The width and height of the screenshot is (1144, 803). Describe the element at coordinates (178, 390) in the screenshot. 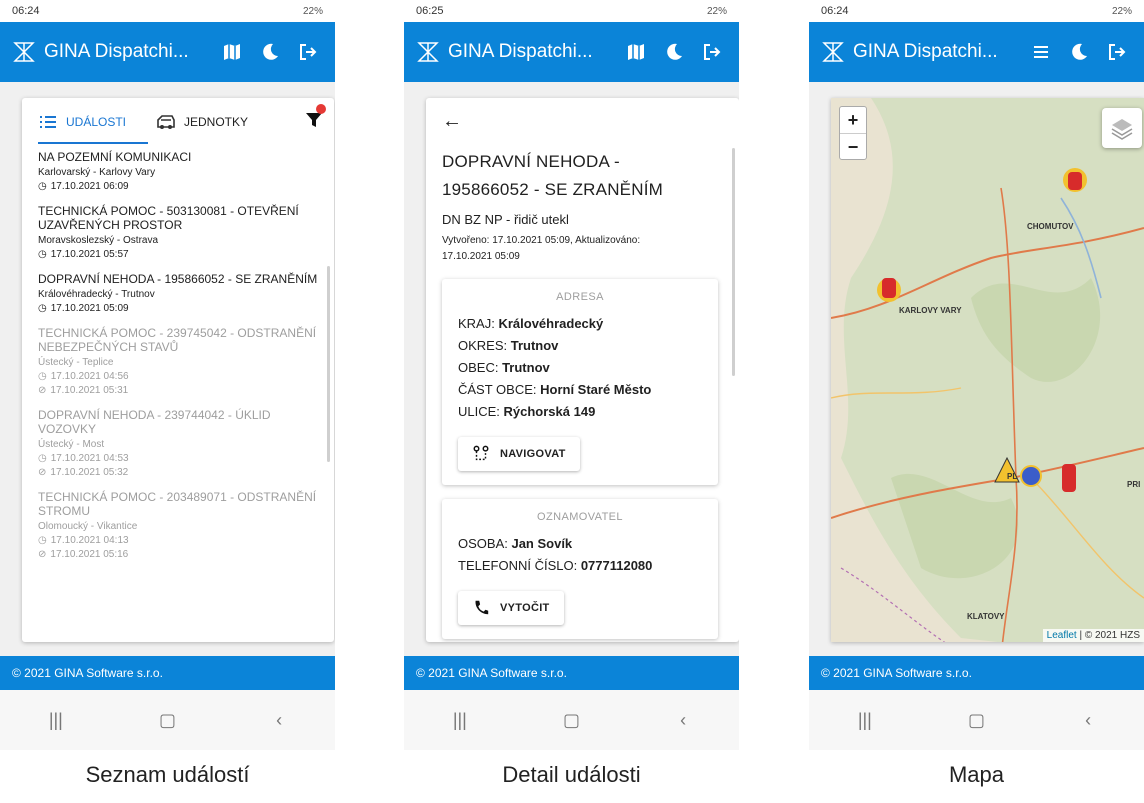

I see `event-time: ⊘ 17.10.2021 05:31` at that location.